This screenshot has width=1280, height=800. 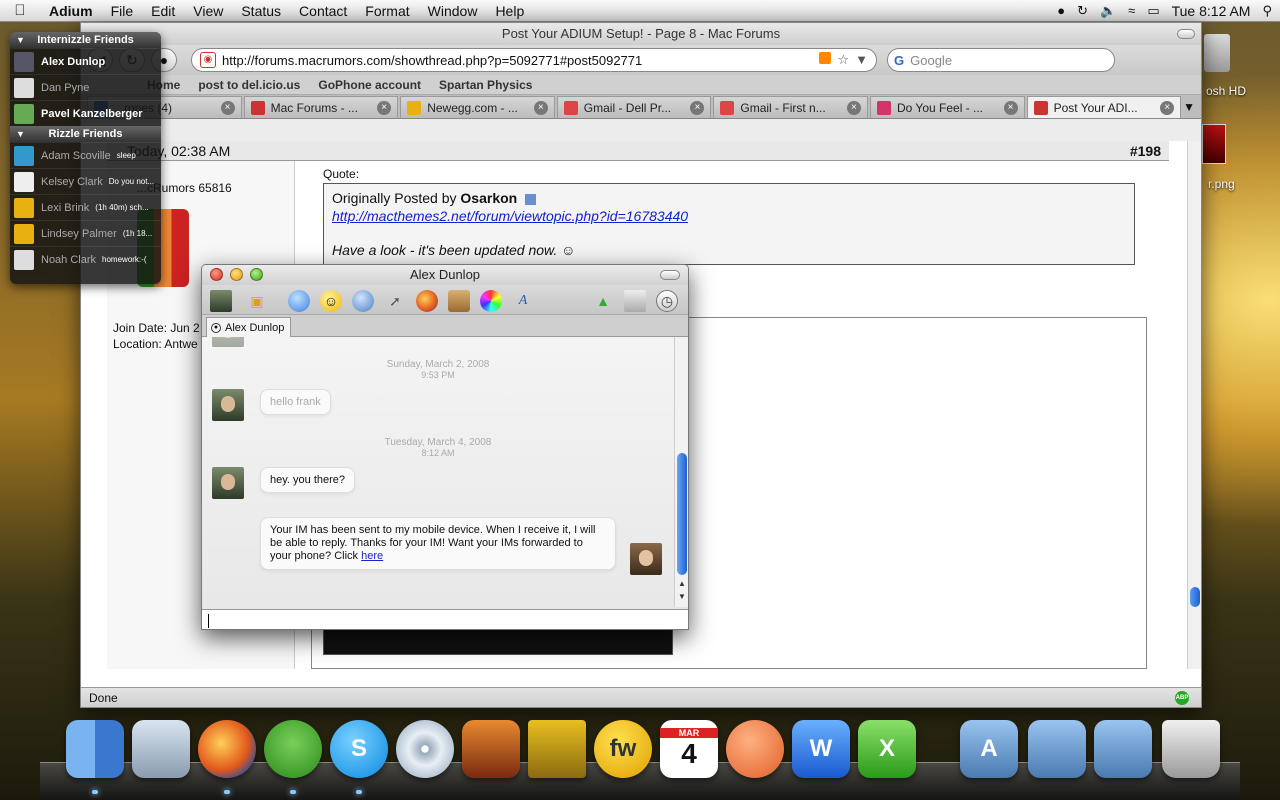 I want to click on chat-title-bar: Alex Dunlop, so click(x=445, y=275).